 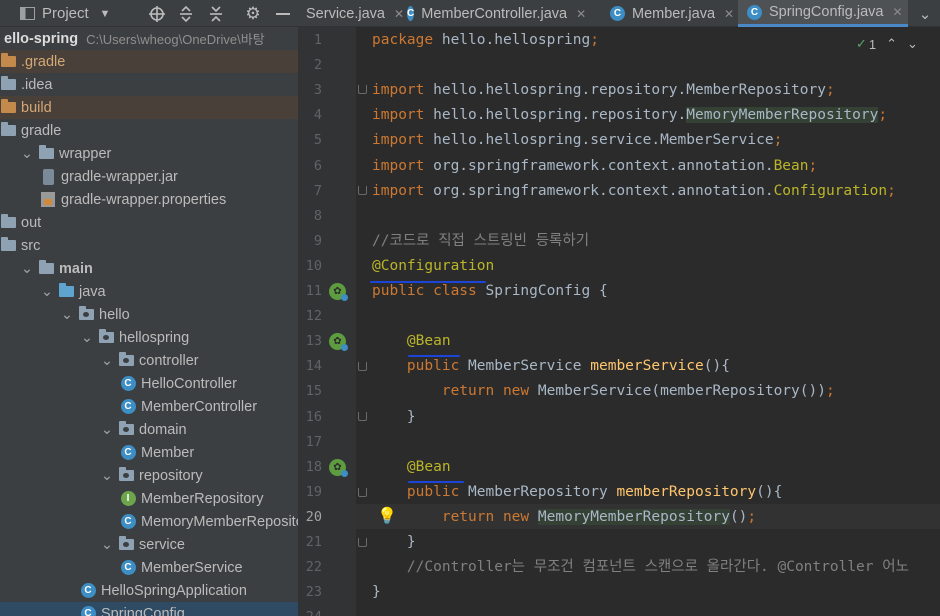 What do you see at coordinates (105, 13) in the screenshot?
I see `chevron-down-icon: ▼` at bounding box center [105, 13].